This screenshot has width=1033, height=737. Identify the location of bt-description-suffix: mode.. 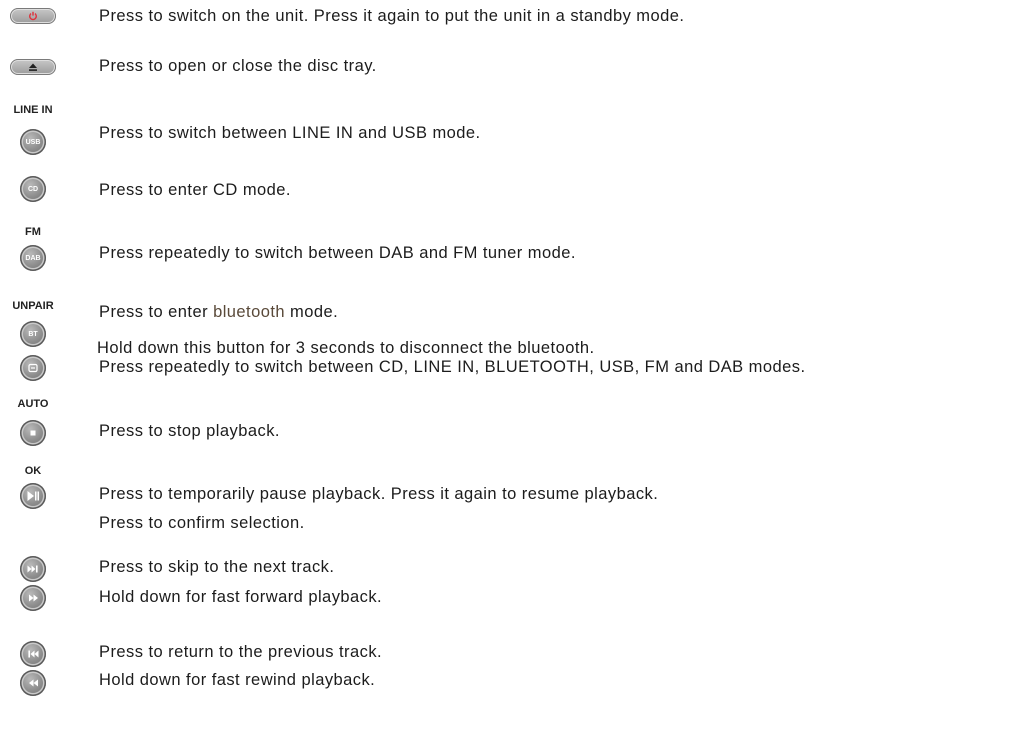
(312, 312).